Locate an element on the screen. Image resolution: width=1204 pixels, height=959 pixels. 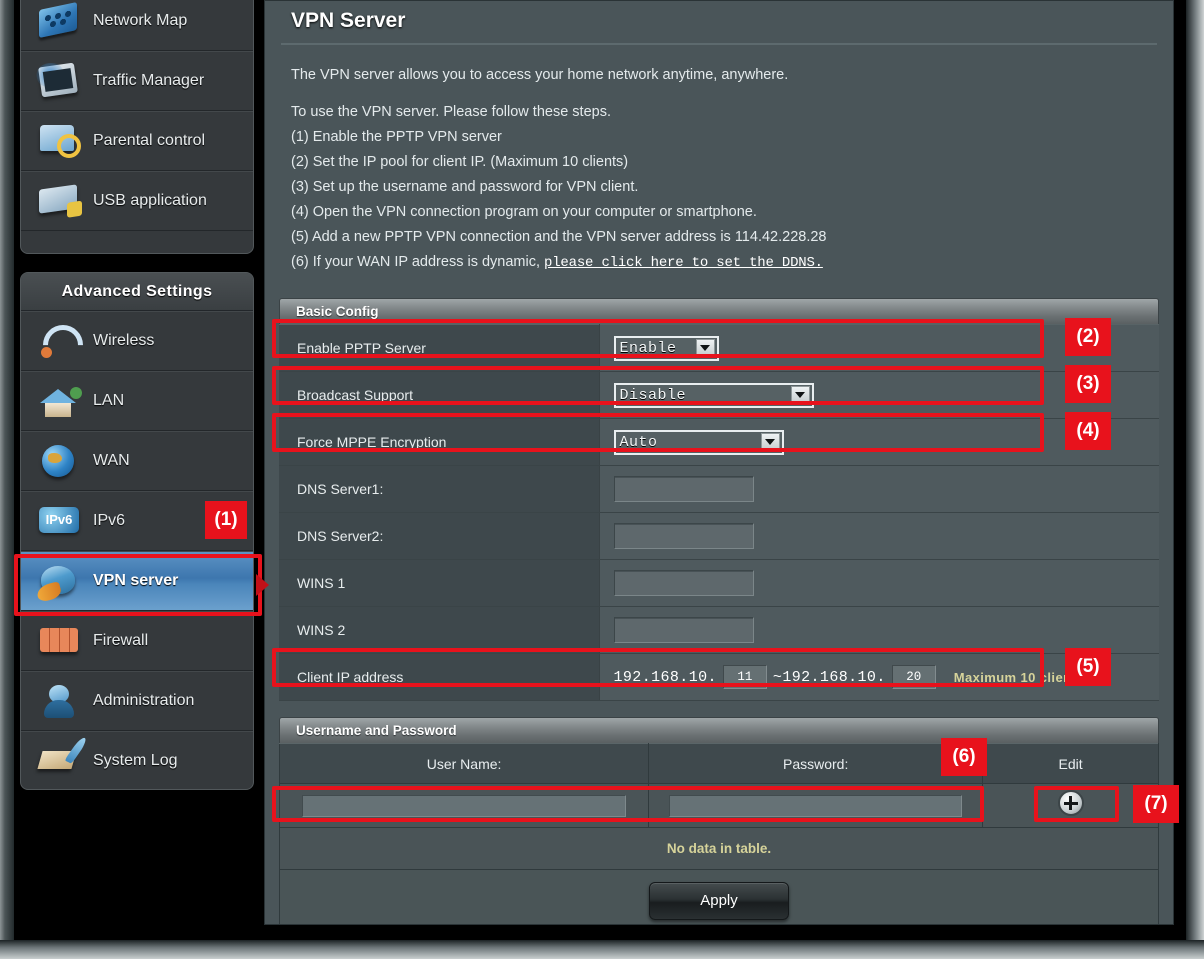
label-wins1: WINS 1 is located at coordinates (439, 583).